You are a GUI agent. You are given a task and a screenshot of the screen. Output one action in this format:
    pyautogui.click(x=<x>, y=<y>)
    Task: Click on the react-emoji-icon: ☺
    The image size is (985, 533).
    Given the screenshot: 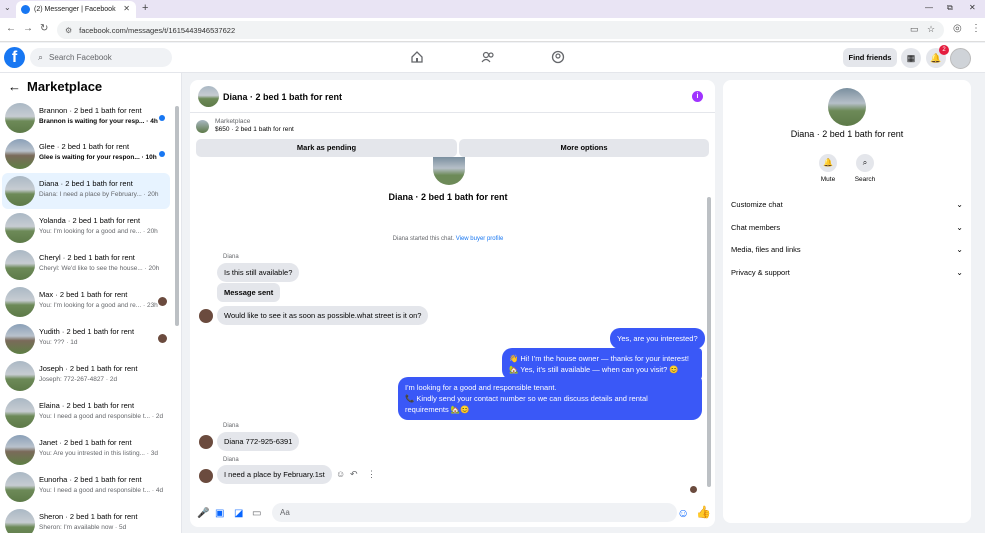 What is the action you would take?
    pyautogui.click(x=340, y=474)
    